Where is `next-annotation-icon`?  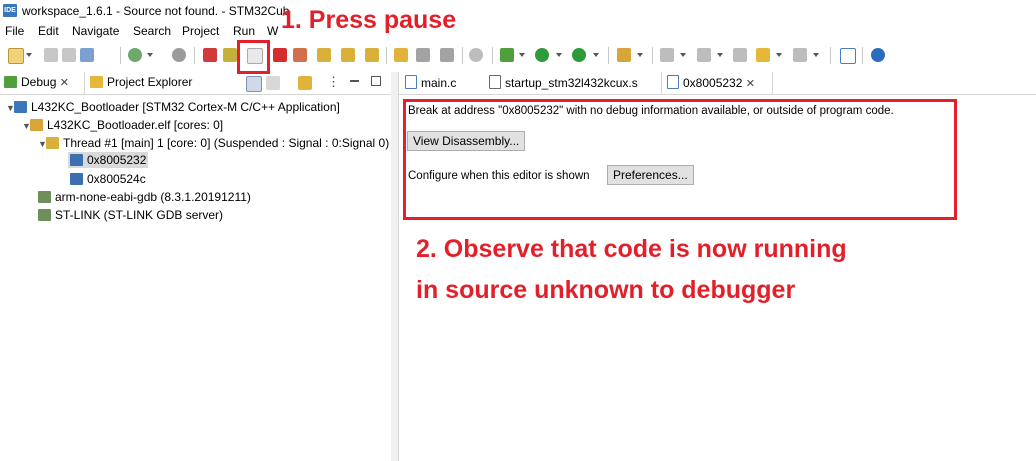
next-annotation-icon is located at coordinates (667, 55).